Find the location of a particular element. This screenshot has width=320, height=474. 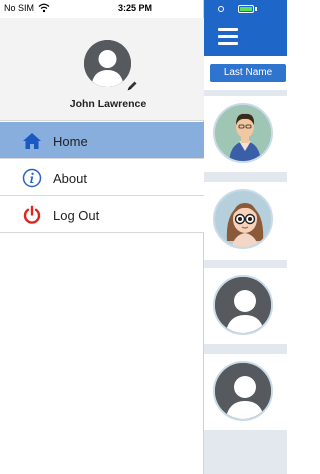

last-name-sort-button: Last Name is located at coordinates (248, 73).